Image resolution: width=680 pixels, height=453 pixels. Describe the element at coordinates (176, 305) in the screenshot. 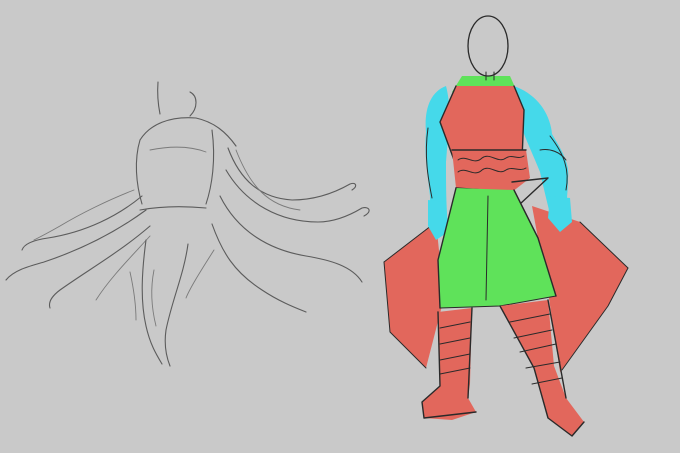

I see `sketch-leg-right` at that location.